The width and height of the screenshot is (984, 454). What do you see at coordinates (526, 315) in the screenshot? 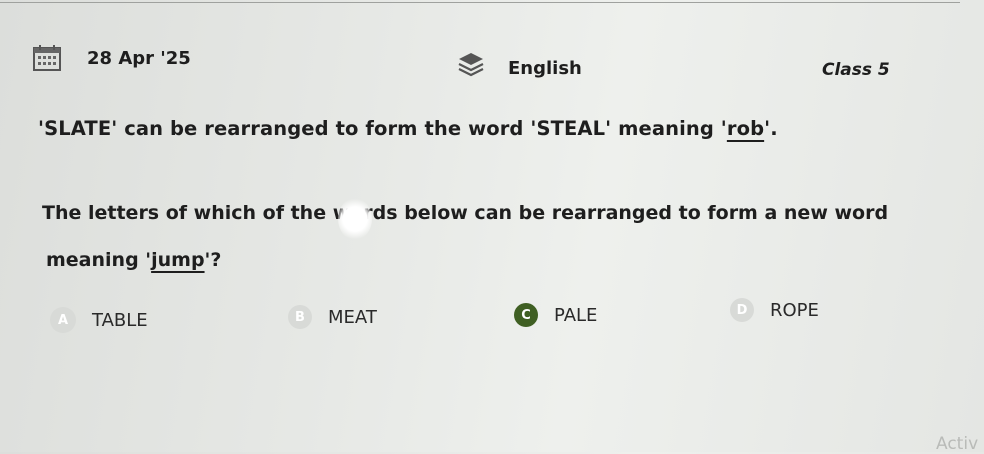
I see `option-c-badge: C` at bounding box center [526, 315].